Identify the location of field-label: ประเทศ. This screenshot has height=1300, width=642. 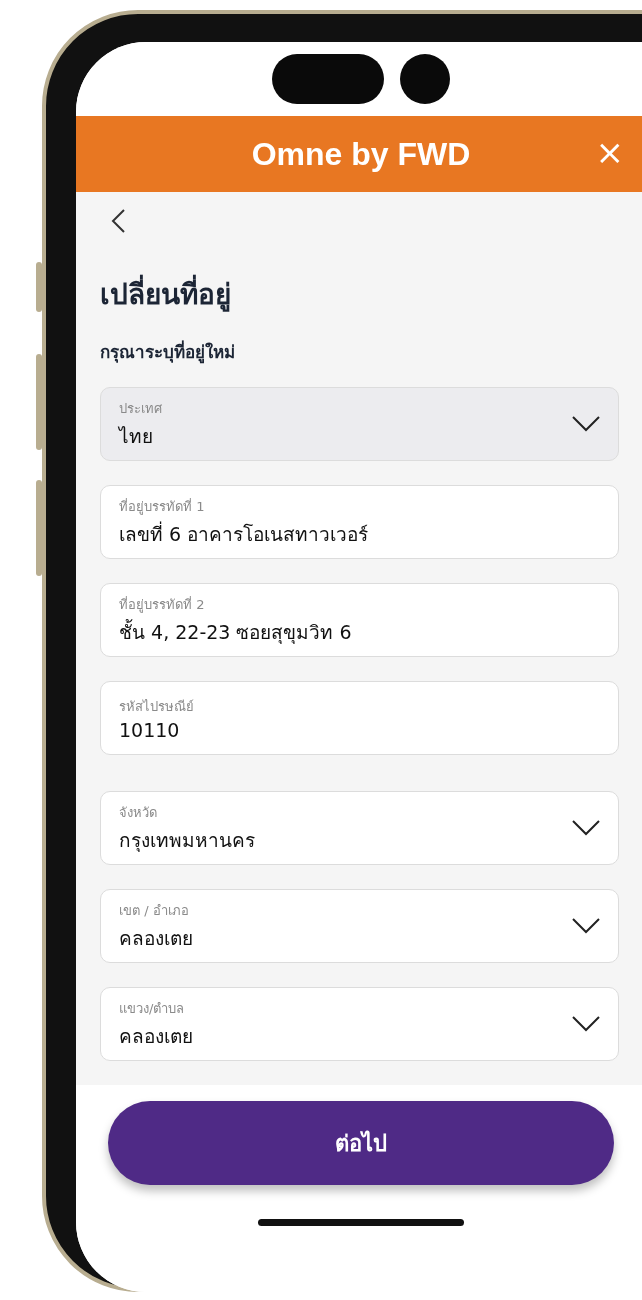
(141, 408).